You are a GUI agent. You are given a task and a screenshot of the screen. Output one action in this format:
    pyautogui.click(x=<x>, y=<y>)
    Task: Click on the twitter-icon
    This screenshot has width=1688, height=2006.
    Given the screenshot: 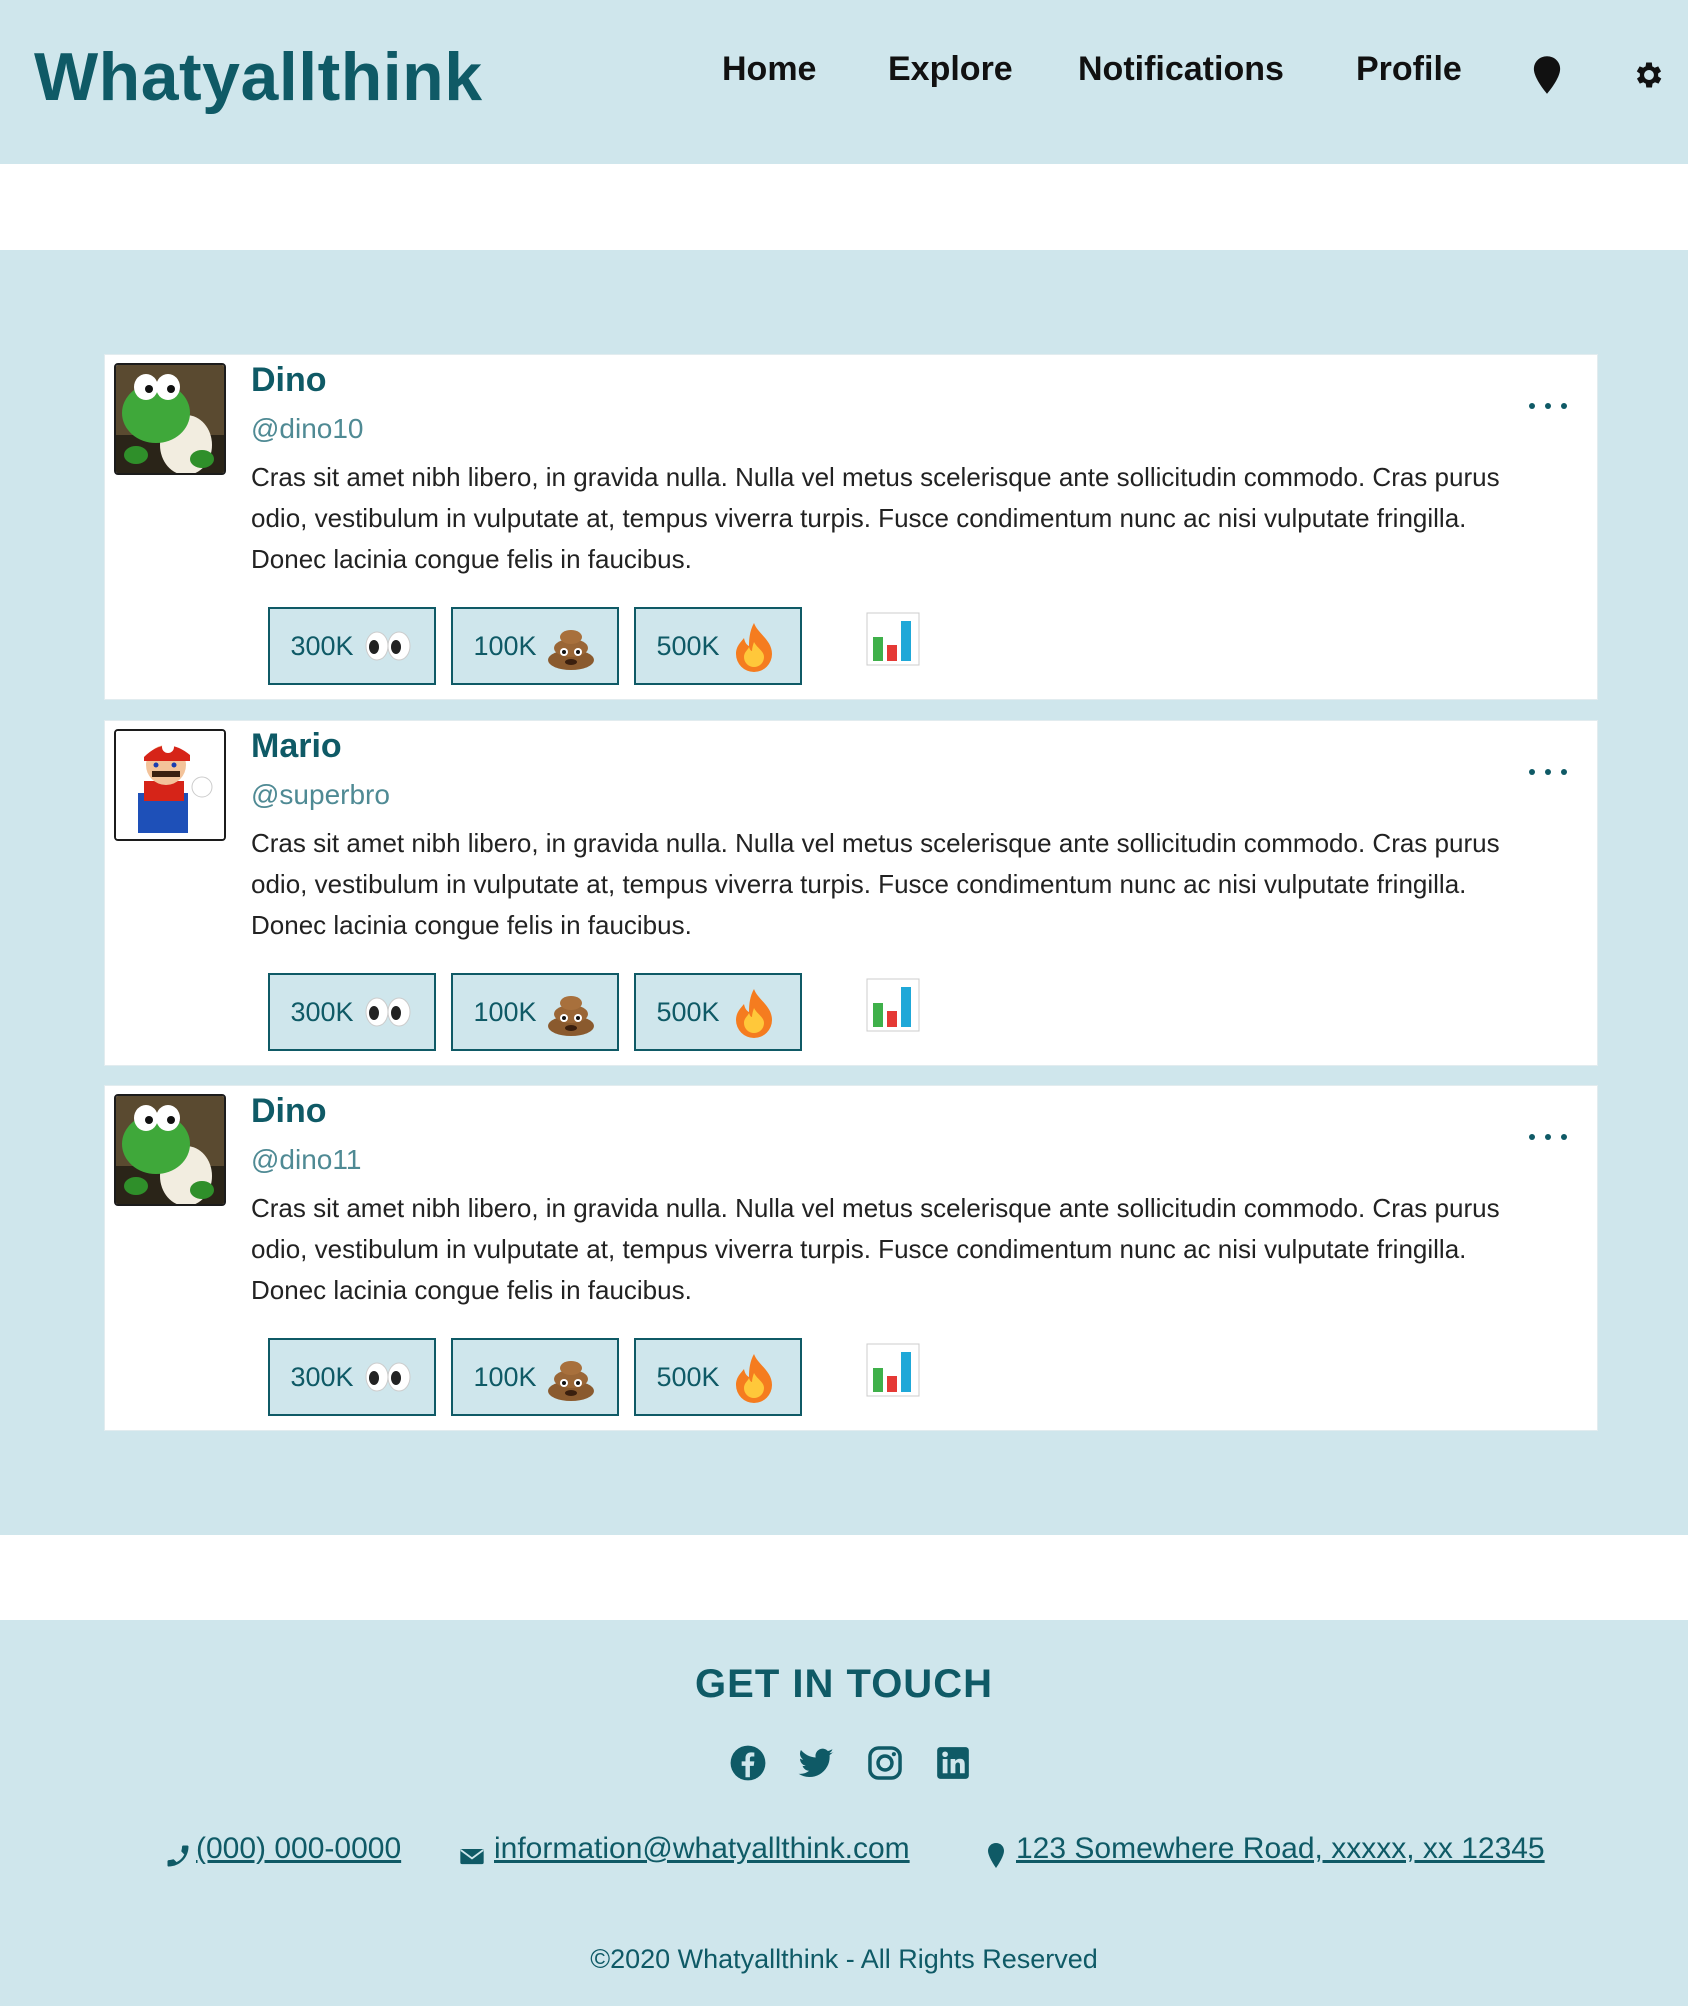 What is the action you would take?
    pyautogui.click(x=816, y=1763)
    